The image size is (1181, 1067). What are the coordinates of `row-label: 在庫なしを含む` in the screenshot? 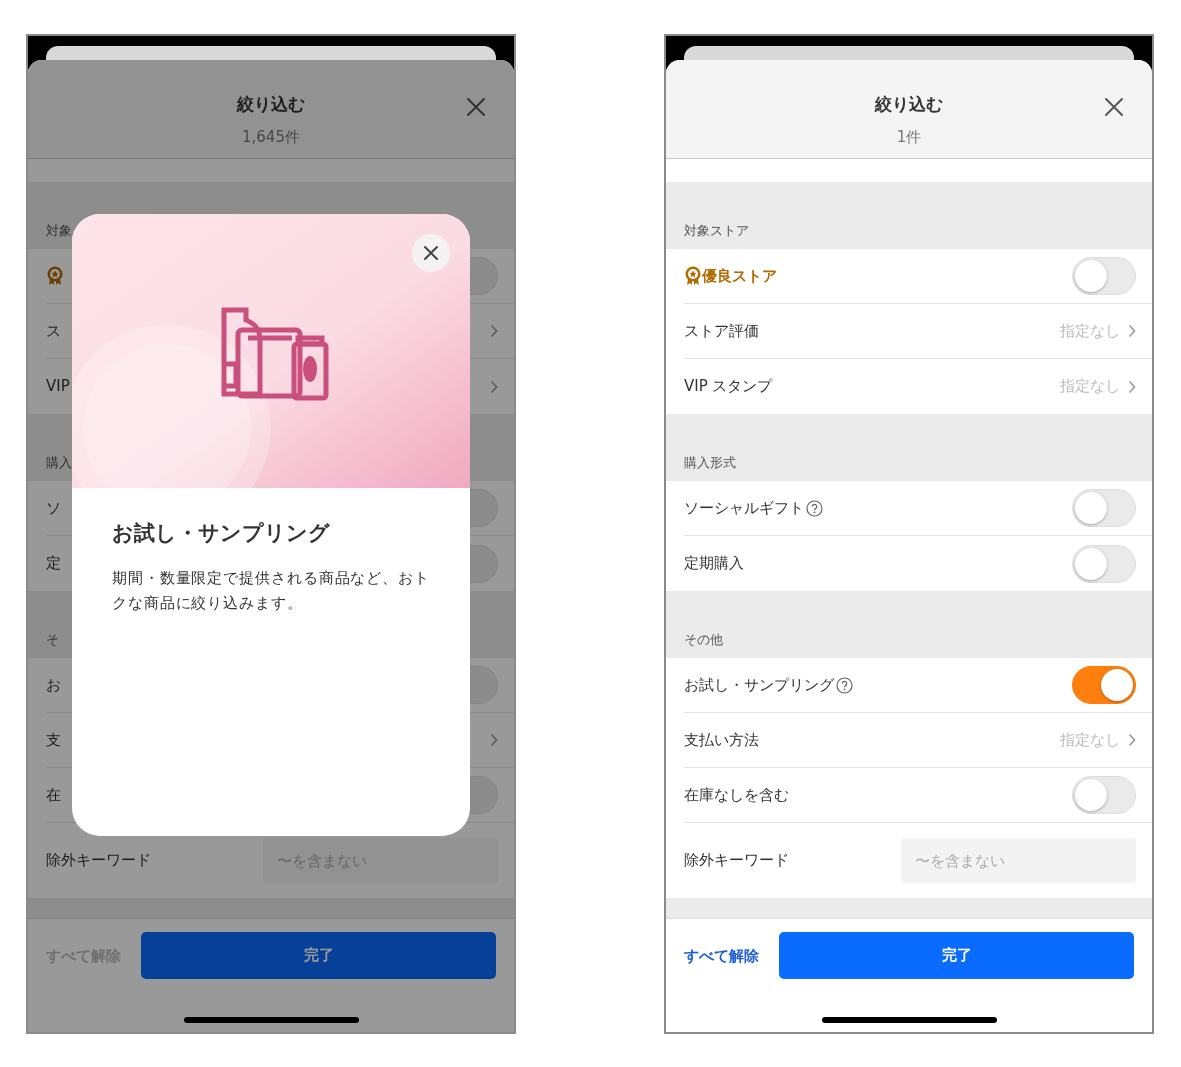 It's located at (736, 795).